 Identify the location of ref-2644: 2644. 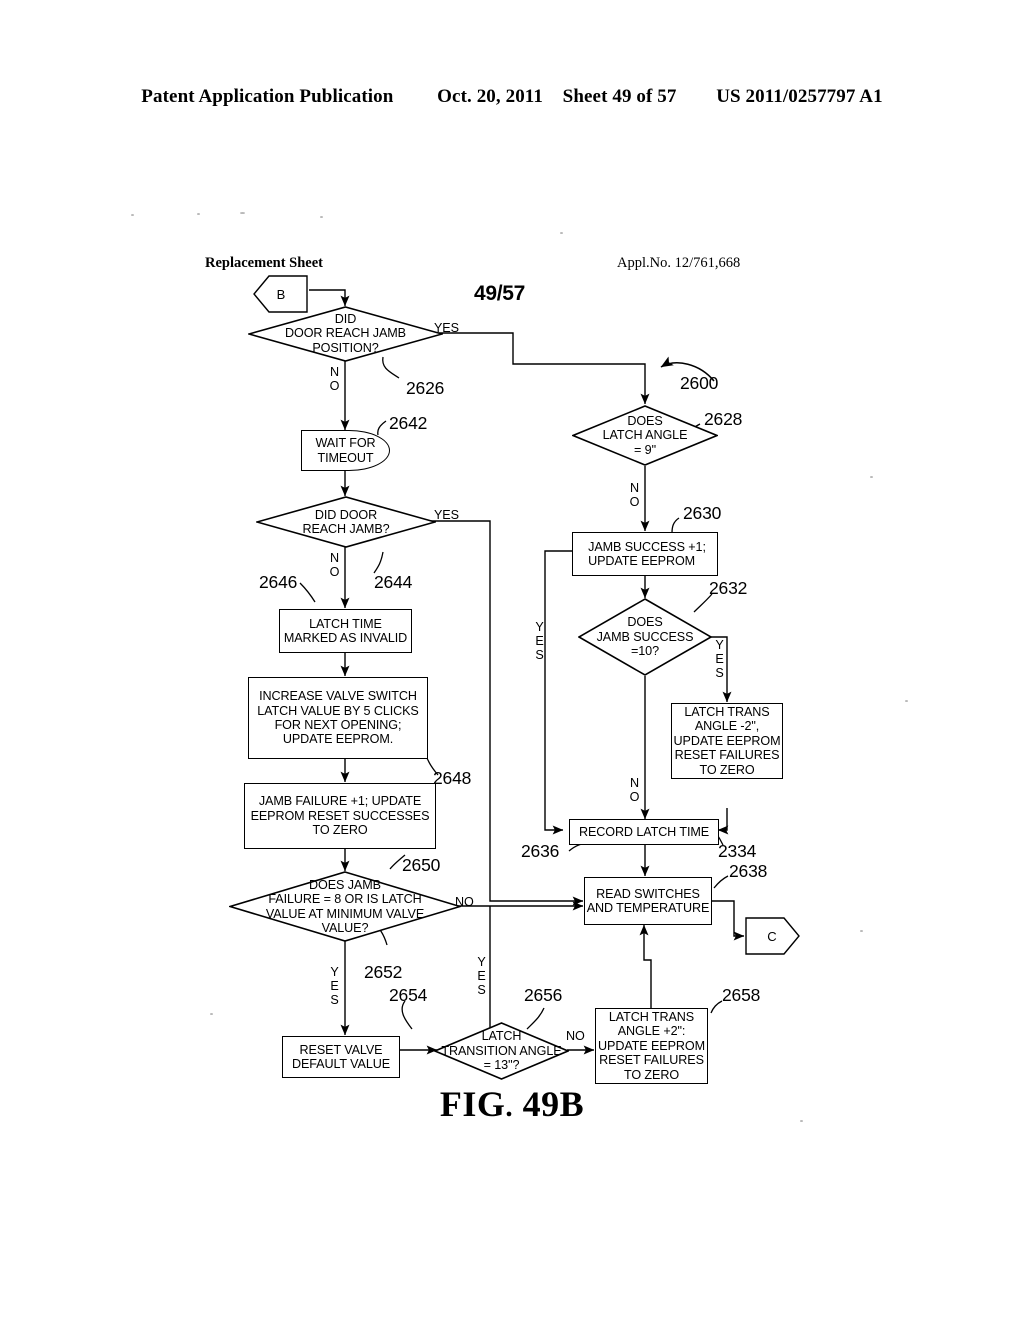
(393, 582).